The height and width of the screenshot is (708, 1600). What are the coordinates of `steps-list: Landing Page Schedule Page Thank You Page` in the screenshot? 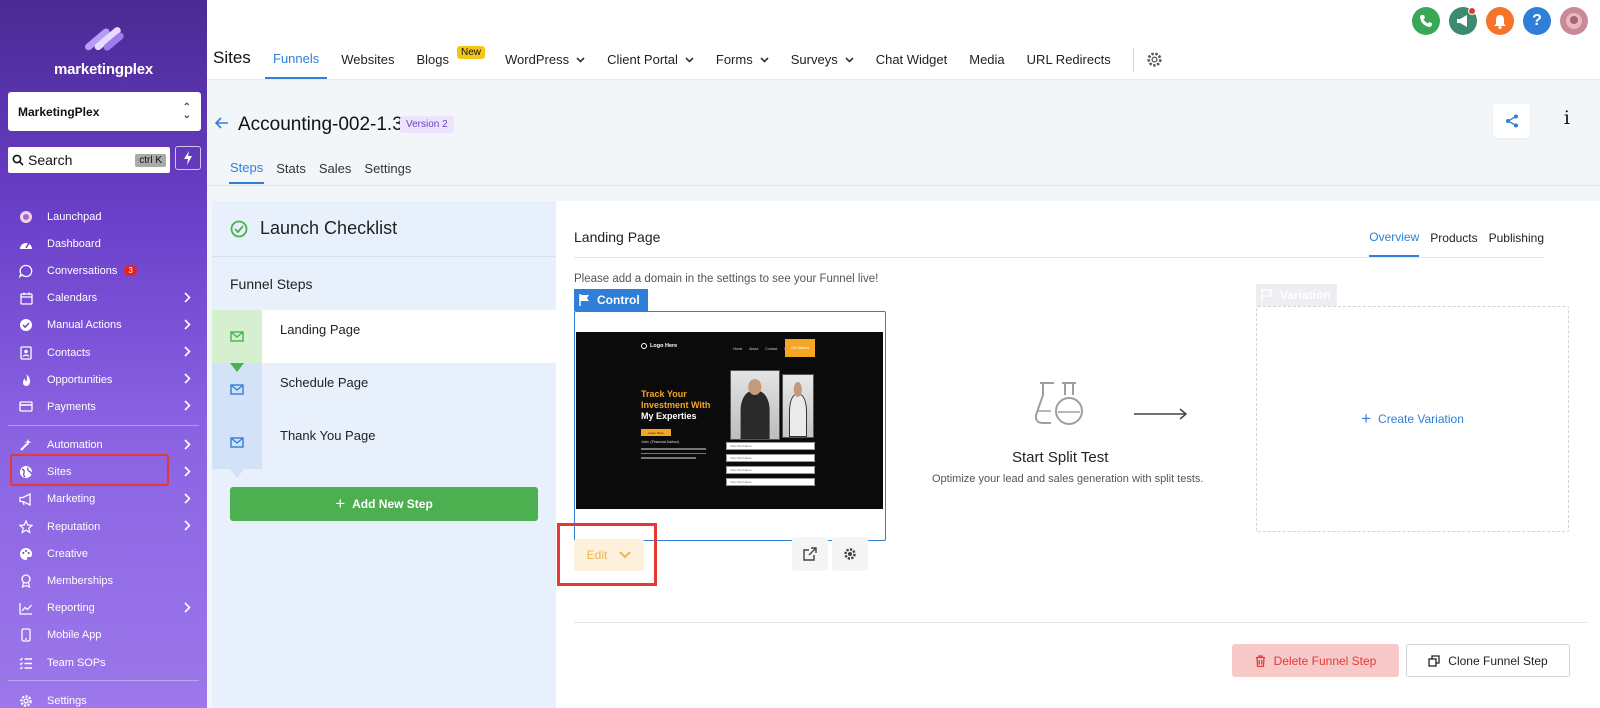 It's located at (384, 394).